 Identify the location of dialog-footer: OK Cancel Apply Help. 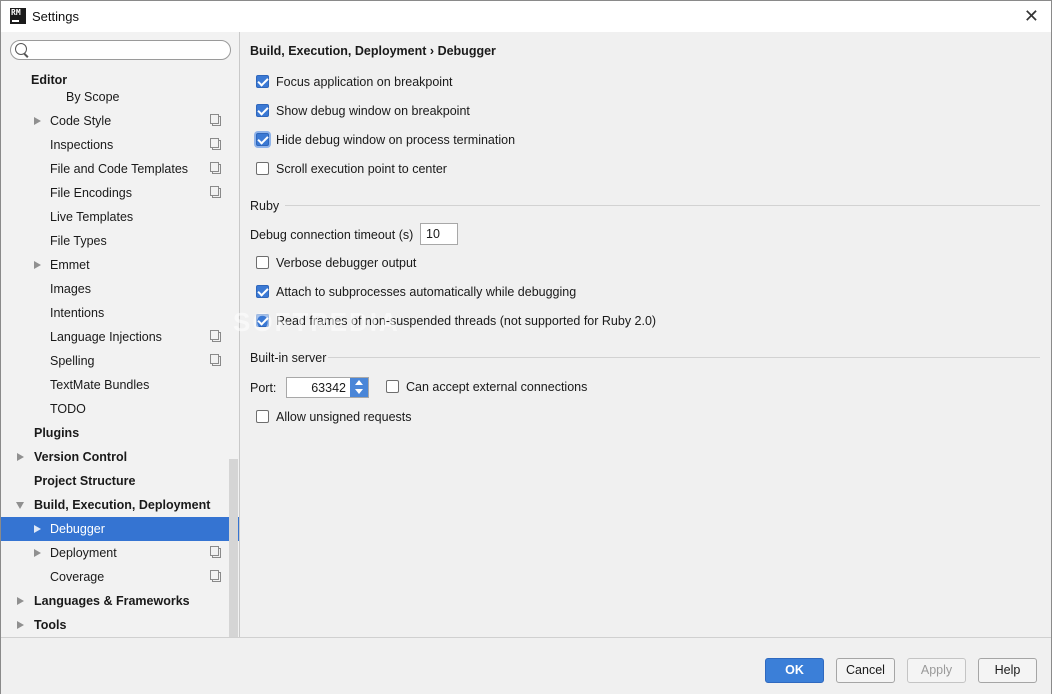
(526, 665).